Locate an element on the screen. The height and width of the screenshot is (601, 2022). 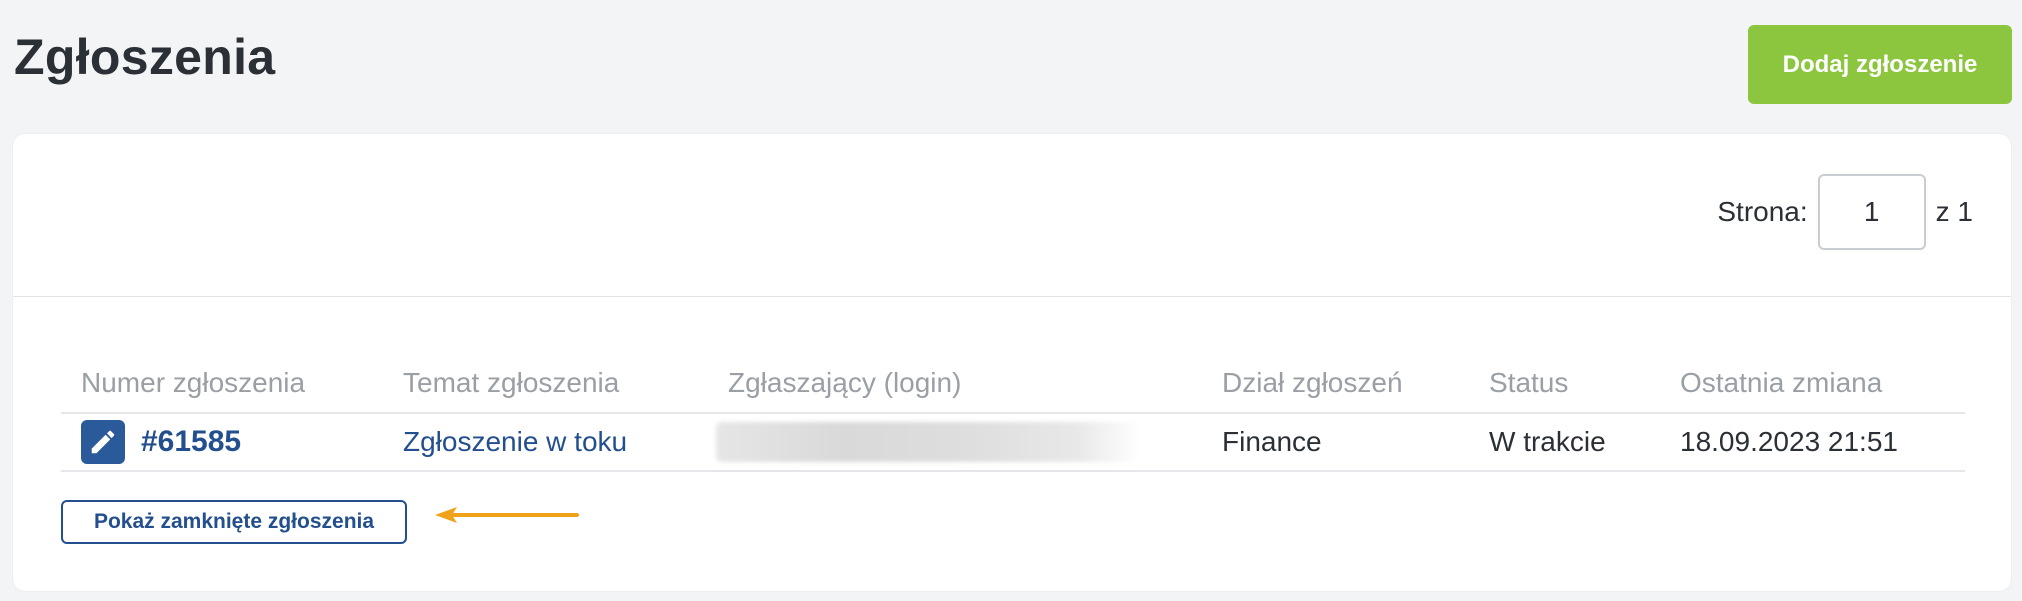
ticket-number-cell: #61585 is located at coordinates (222, 442).